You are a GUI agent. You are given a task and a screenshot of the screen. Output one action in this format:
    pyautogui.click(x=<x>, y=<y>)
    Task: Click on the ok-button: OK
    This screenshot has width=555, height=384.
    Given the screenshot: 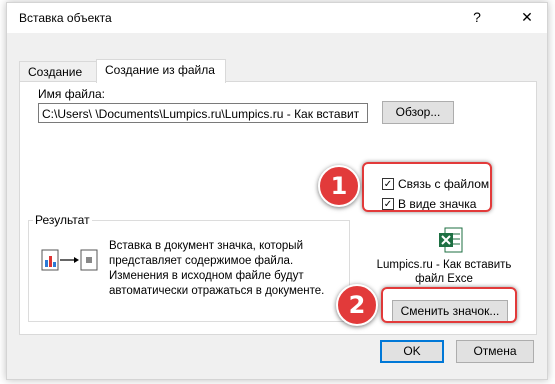 What is the action you would take?
    pyautogui.click(x=412, y=351)
    